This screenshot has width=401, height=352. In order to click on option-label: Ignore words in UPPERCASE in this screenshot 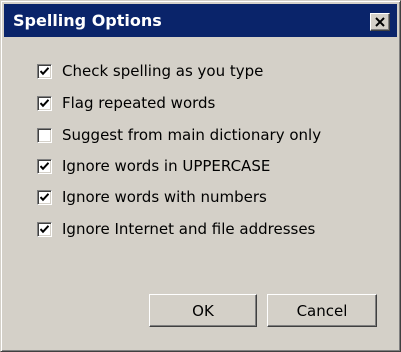, I will do `click(166, 166)`.